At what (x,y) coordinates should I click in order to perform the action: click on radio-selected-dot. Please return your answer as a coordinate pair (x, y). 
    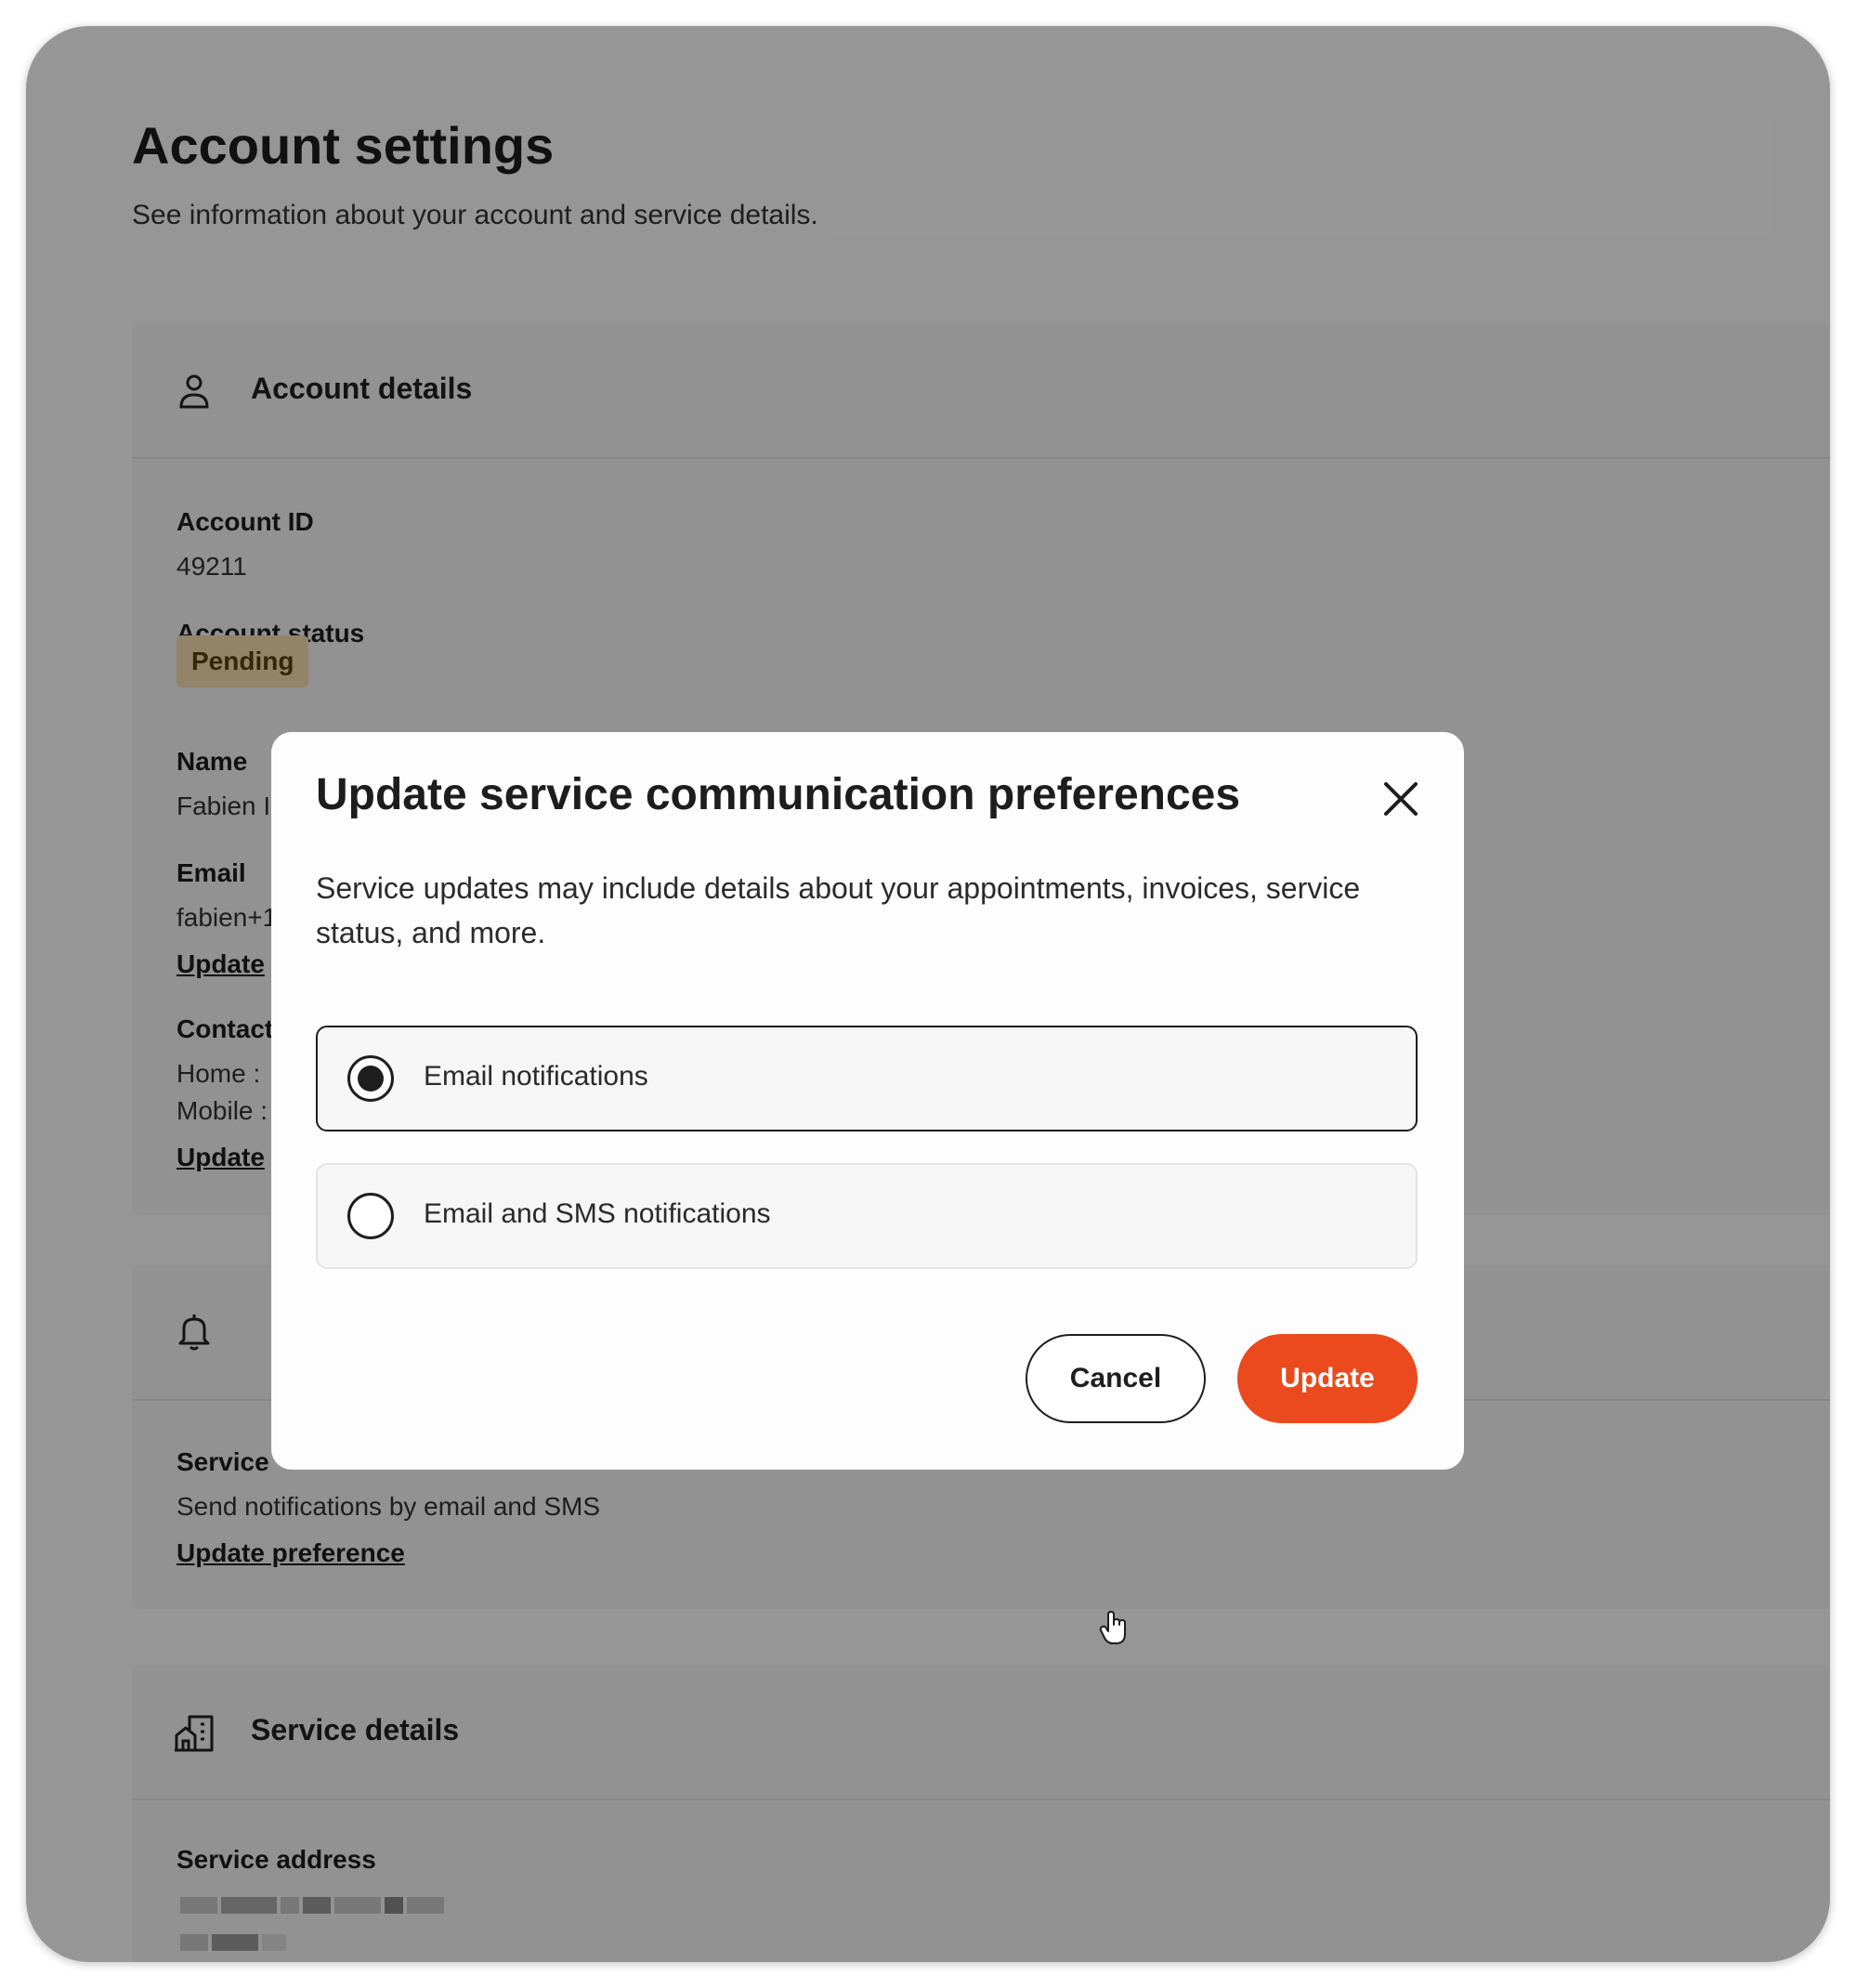
    Looking at the image, I should click on (371, 1079).